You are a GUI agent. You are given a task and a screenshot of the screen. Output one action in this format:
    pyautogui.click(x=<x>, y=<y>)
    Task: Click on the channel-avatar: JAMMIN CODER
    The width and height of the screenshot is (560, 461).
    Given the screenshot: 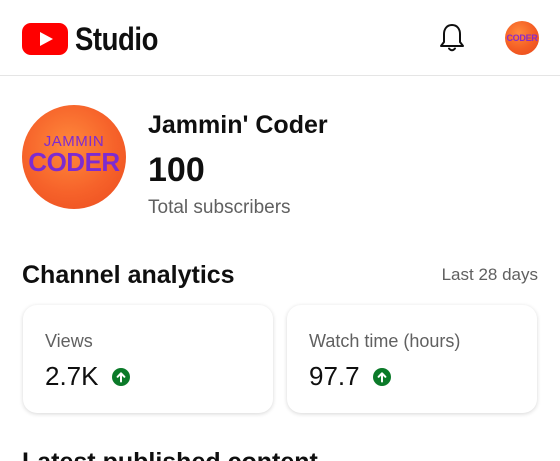 What is the action you would take?
    pyautogui.click(x=74, y=157)
    